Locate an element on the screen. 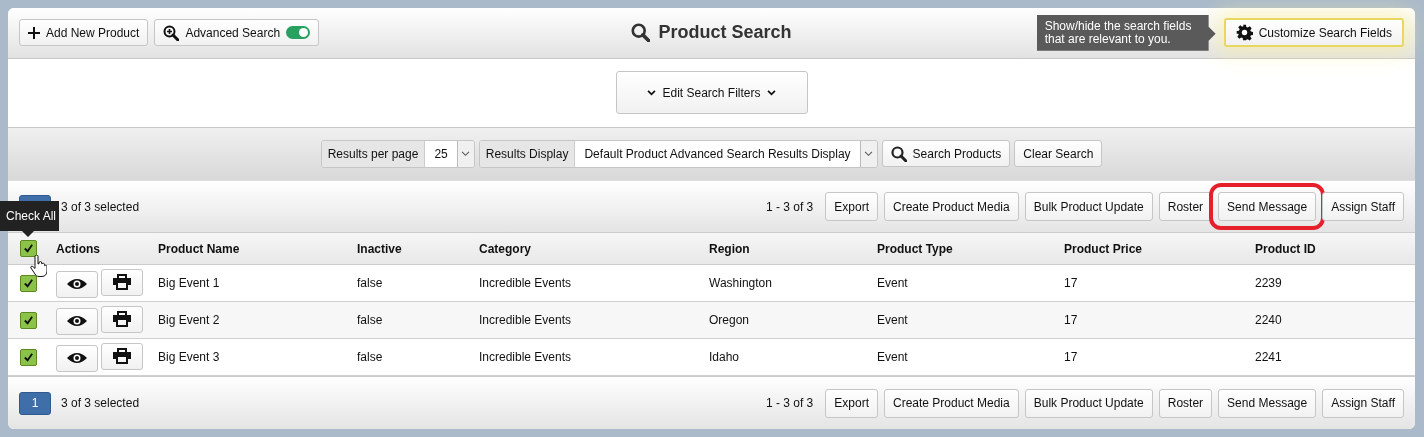 Image resolution: width=1424 pixels, height=437 pixels. column-header: Actions is located at coordinates (78, 248).